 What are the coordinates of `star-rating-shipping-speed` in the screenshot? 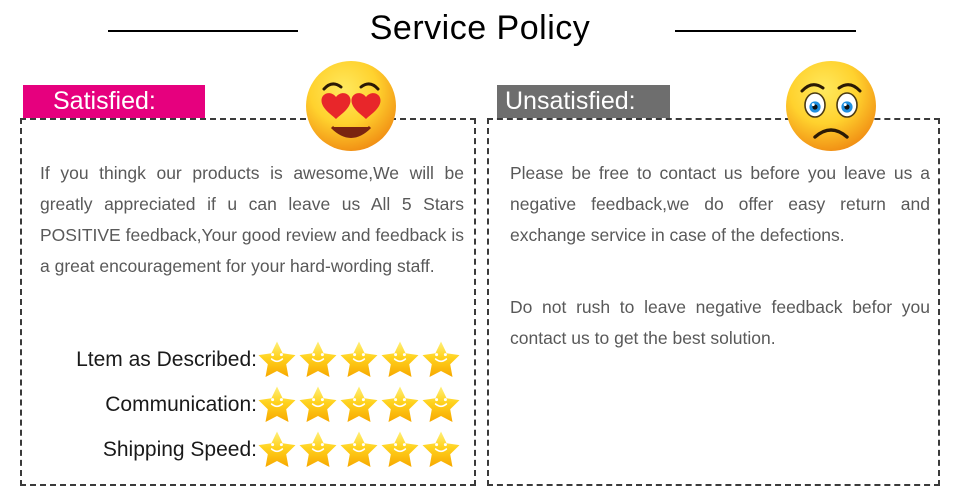 It's located at (359, 450).